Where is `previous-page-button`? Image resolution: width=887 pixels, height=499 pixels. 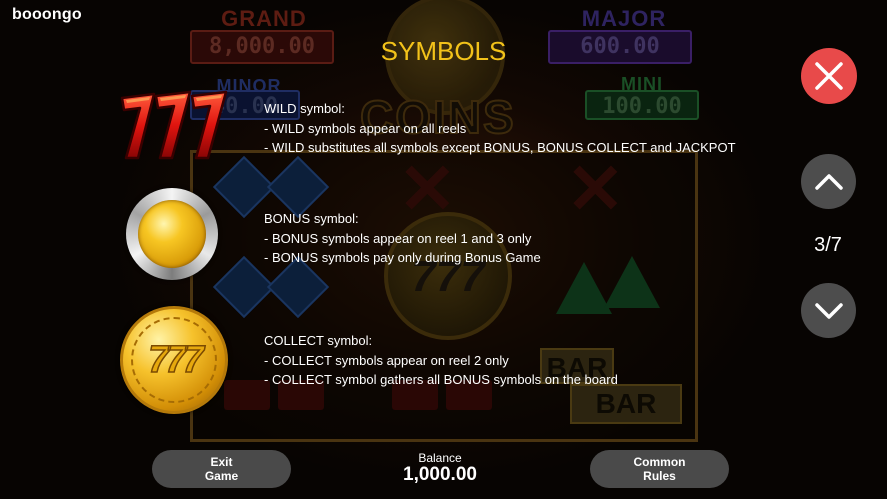
previous-page-button is located at coordinates (828, 181).